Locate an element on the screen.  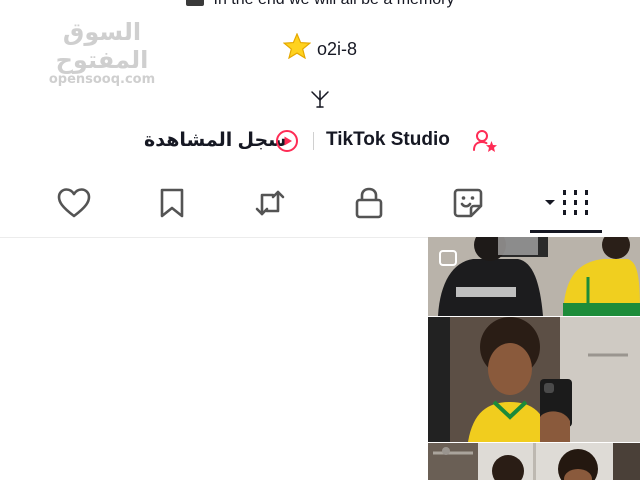
heart-icon is located at coordinates (74, 205).